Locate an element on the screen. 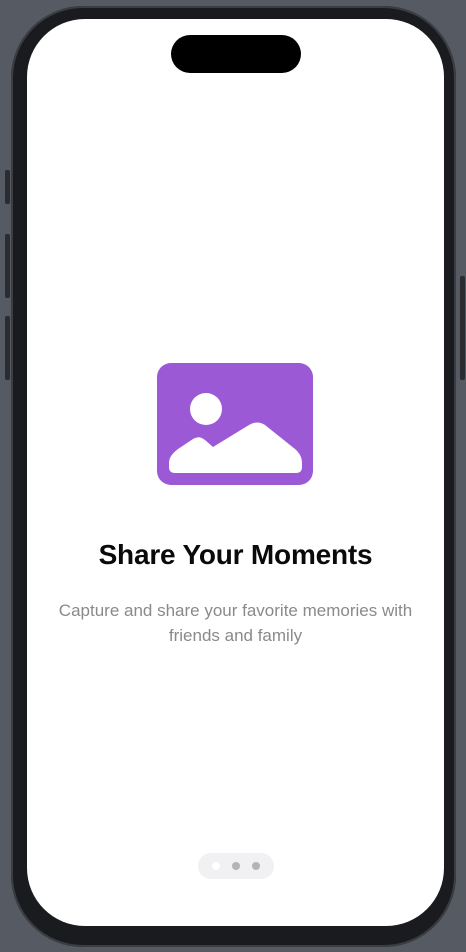 Image resolution: width=466 pixels, height=952 pixels. photo-icon is located at coordinates (235, 424).